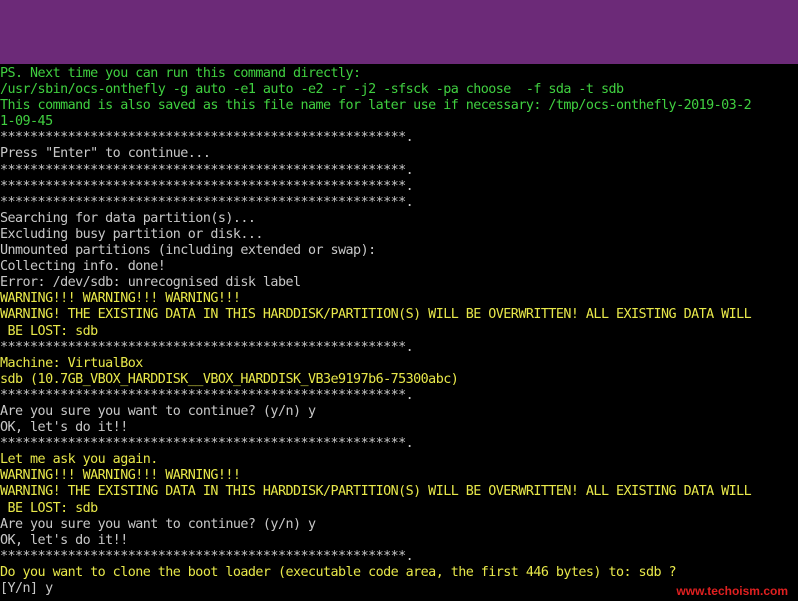 The image size is (798, 601). Describe the element at coordinates (150, 283) in the screenshot. I see `terminal-line: Error: /dev/sdb: unrecognised disk label` at that location.